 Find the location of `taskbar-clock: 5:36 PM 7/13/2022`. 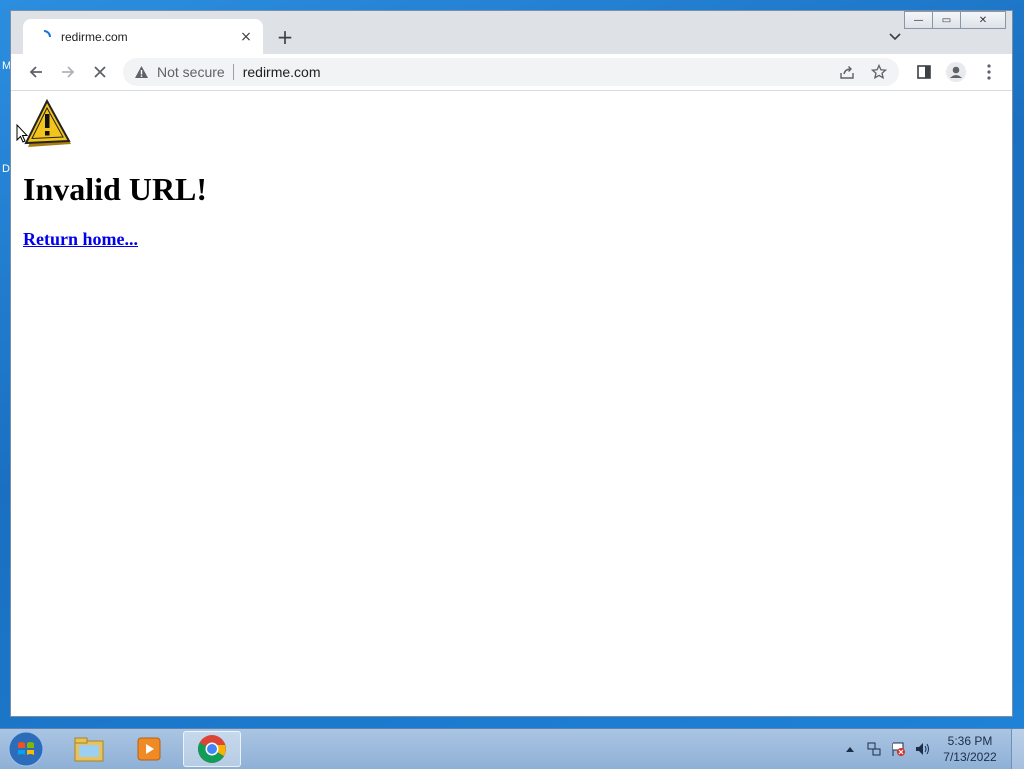

taskbar-clock: 5:36 PM 7/13/2022 is located at coordinates (970, 749).